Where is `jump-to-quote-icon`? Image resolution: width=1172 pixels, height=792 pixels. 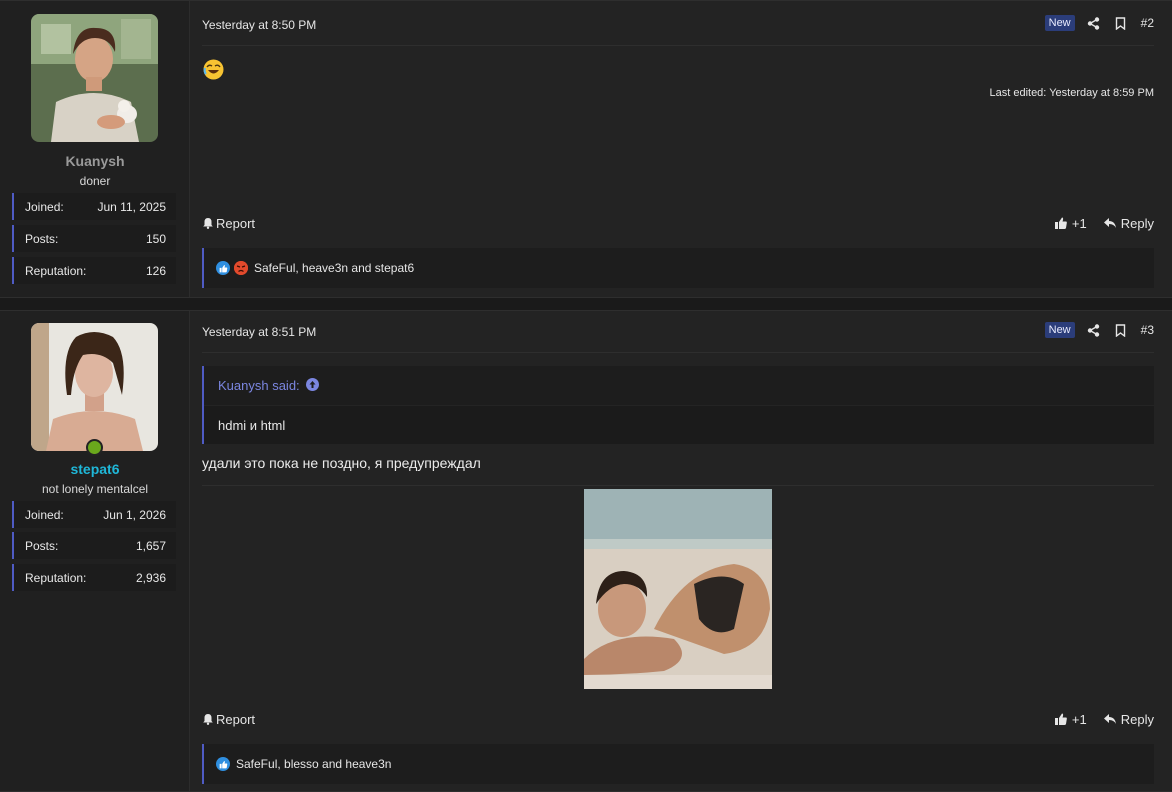
jump-to-quote-icon is located at coordinates (312, 385).